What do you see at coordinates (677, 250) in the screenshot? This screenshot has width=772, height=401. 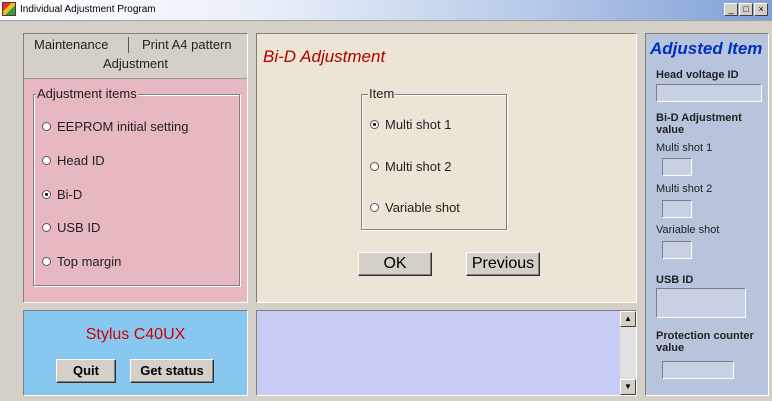 I see `variable-shot-field` at bounding box center [677, 250].